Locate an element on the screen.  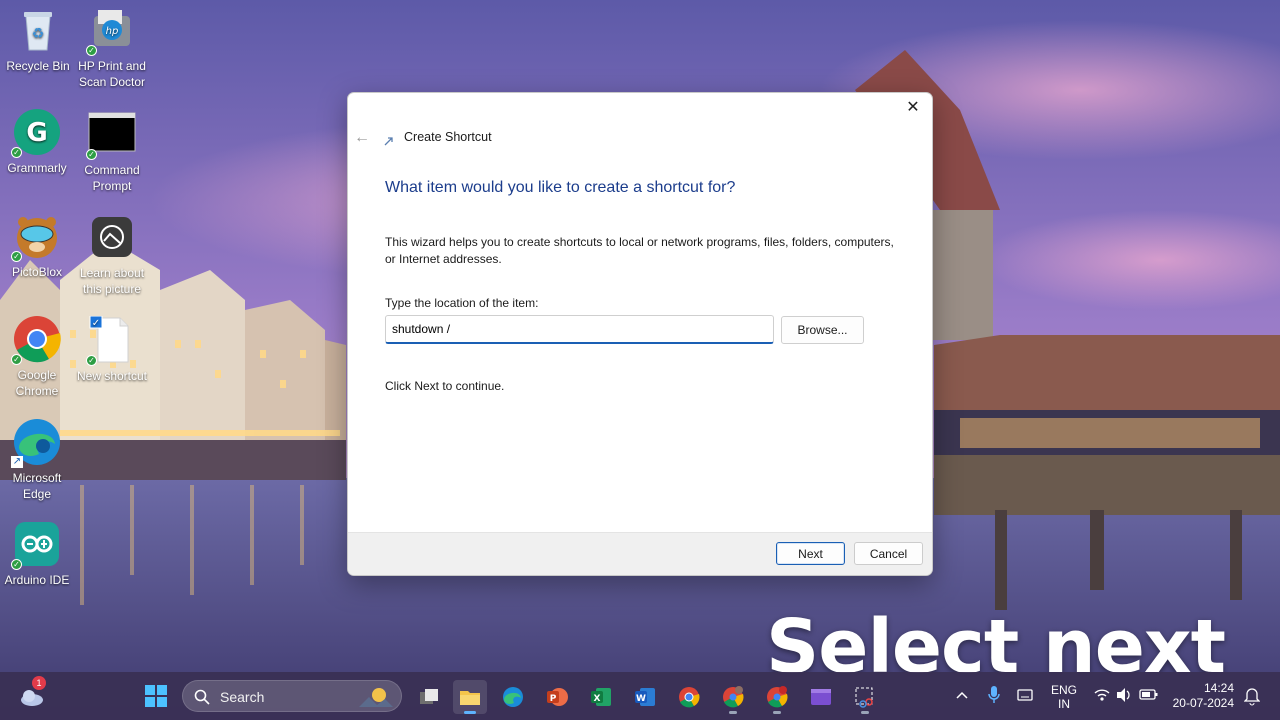
snipping-tool-icon is located at coordinates (864, 697).